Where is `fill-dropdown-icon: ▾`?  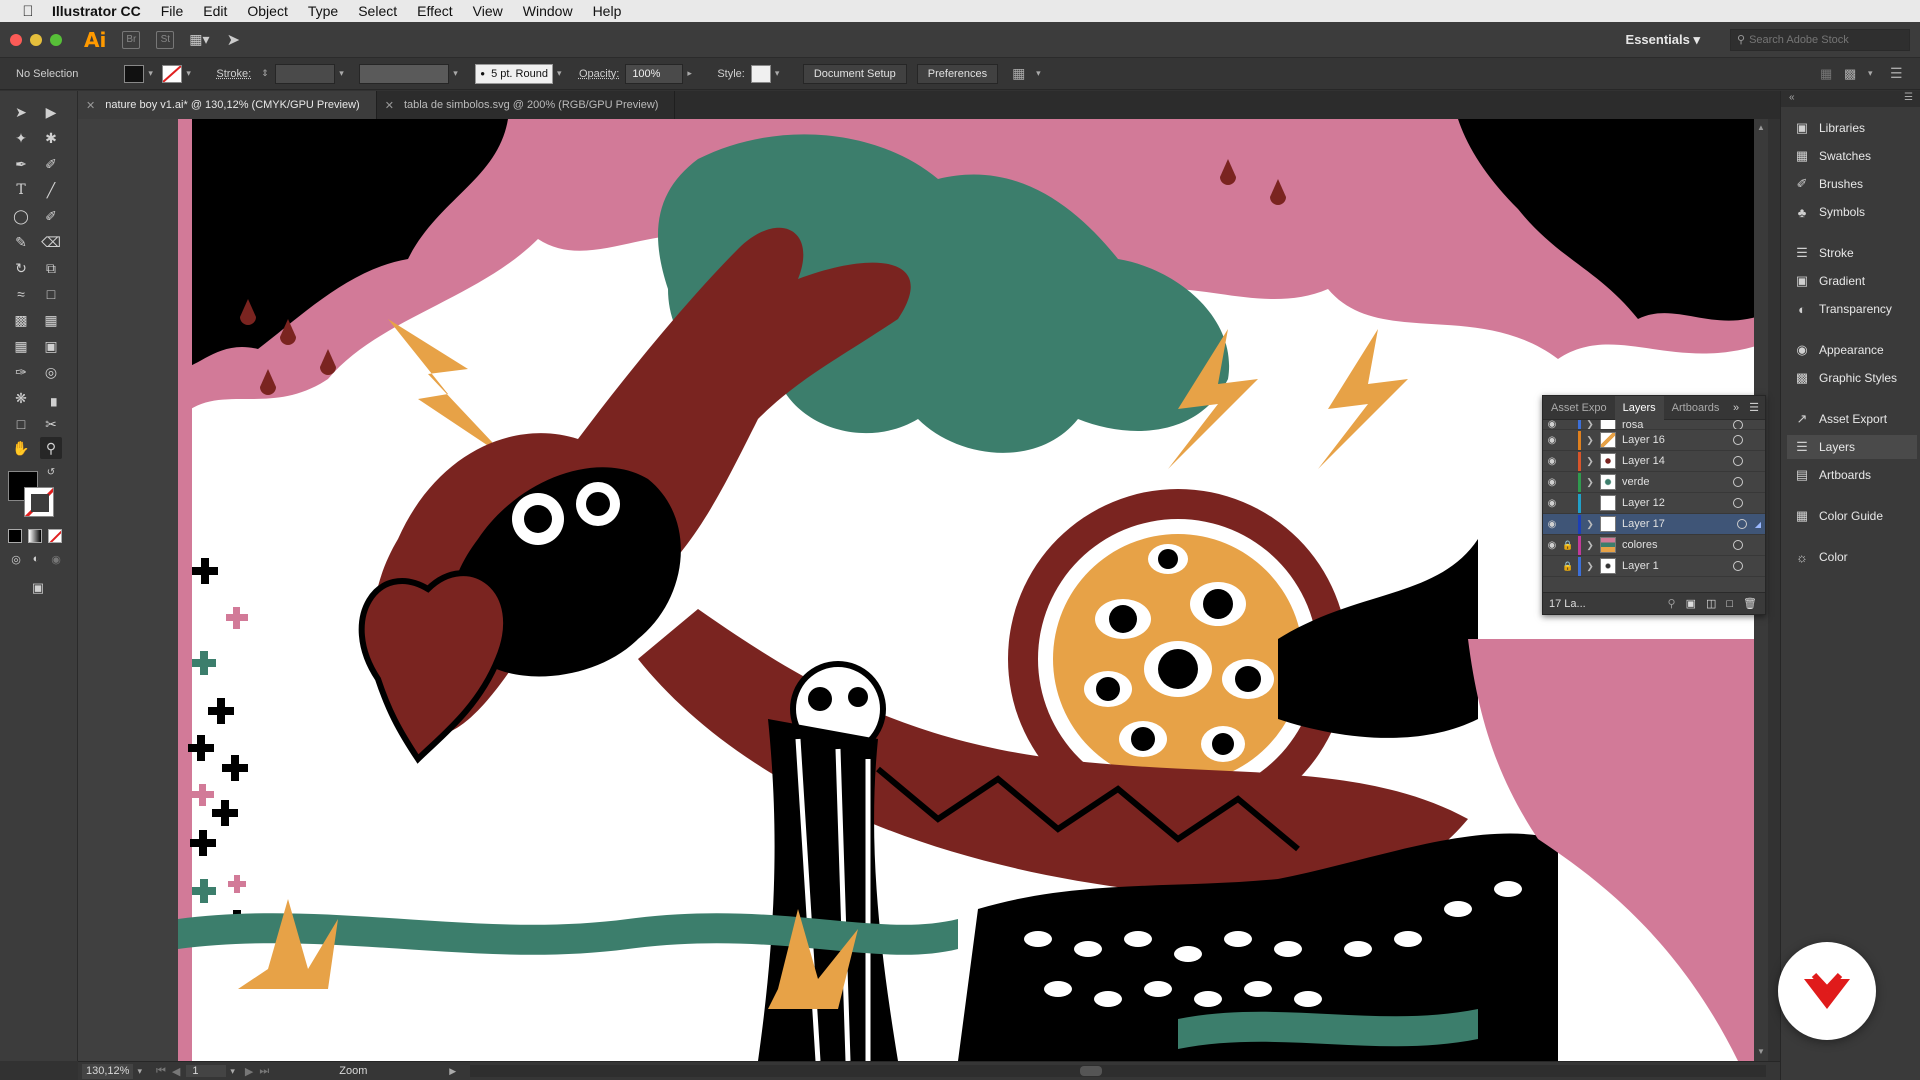 fill-dropdown-icon: ▾ is located at coordinates (153, 73).